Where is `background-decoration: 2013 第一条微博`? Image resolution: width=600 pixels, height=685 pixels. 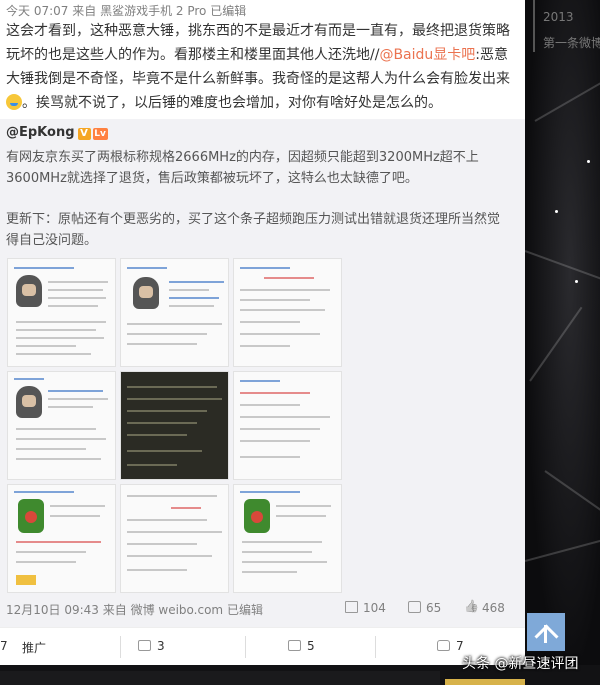
background-decoration: 2013 第一条微博 is located at coordinates (562, 342).